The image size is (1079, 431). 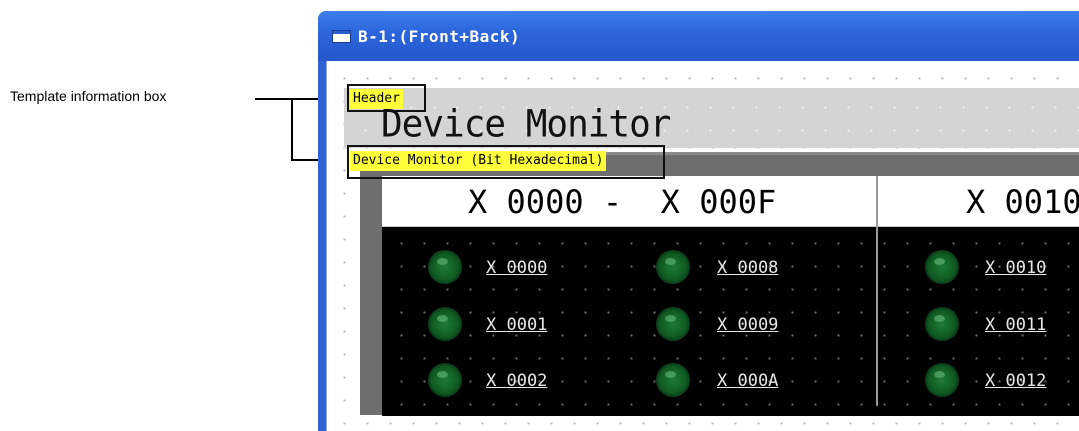 I want to click on callout-template-info-label: Template information box, so click(x=88, y=96).